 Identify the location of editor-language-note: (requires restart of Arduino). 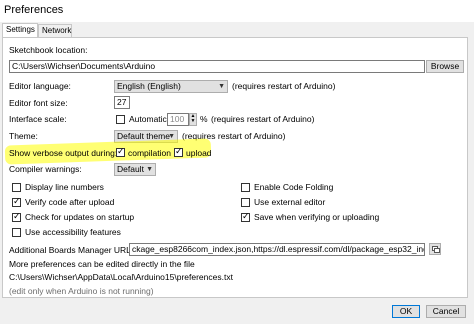
(284, 86).